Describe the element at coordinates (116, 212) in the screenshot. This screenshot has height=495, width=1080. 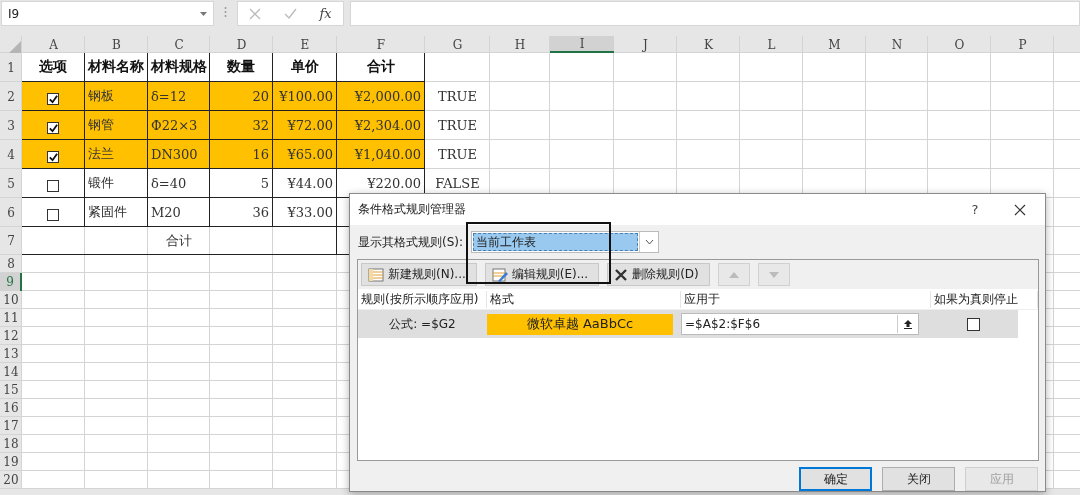
I see `table-cell: 紧固件` at that location.